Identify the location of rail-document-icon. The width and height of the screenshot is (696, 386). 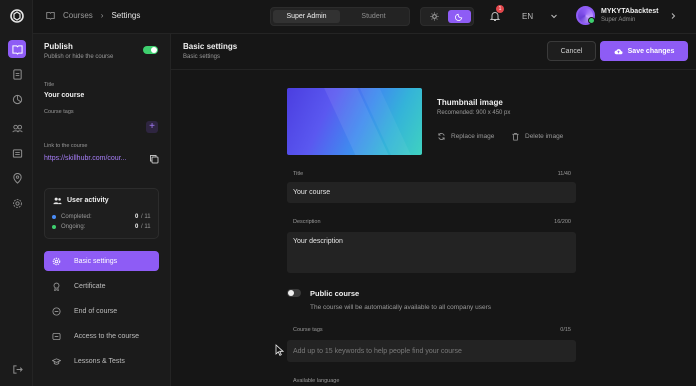
(17, 74).